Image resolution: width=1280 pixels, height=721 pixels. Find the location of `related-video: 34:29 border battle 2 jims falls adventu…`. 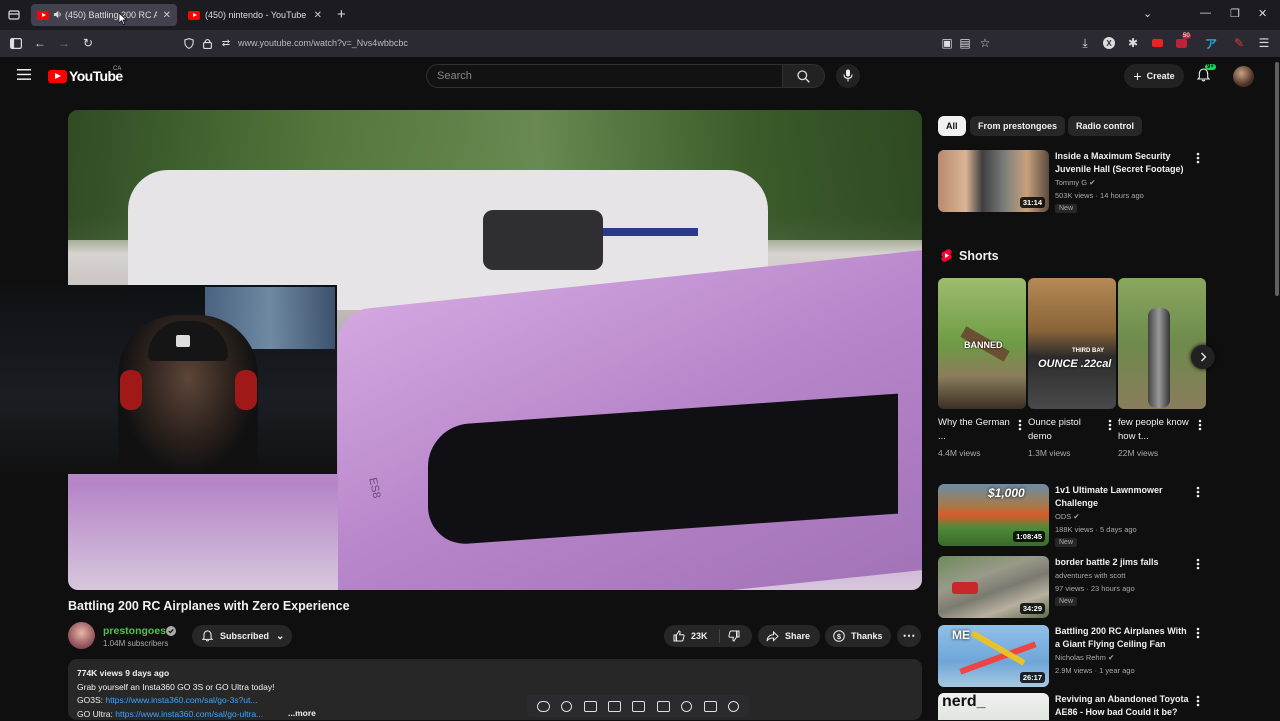

related-video: 34:29 border battle 2 jims falls adventu… is located at coordinates (1074, 588).